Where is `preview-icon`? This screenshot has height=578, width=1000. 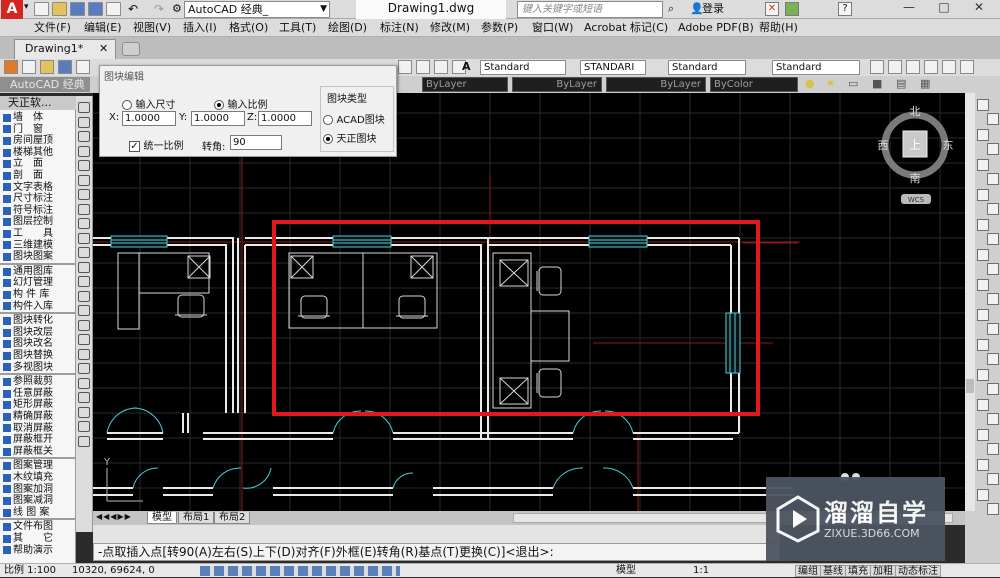
preview-icon is located at coordinates (405, 67).